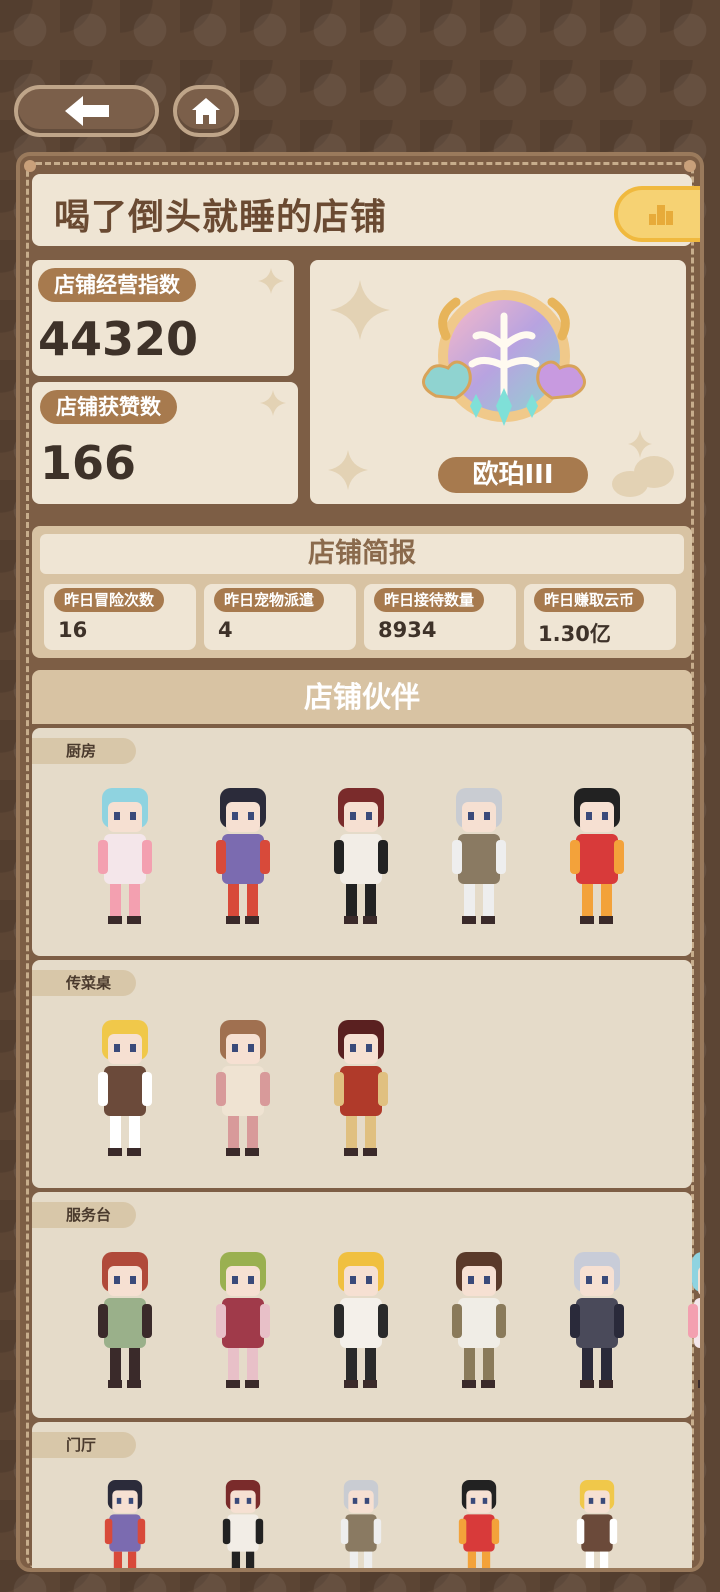 This screenshot has height=1592, width=720. I want to click on section-label: 门厅, so click(84, 1445).